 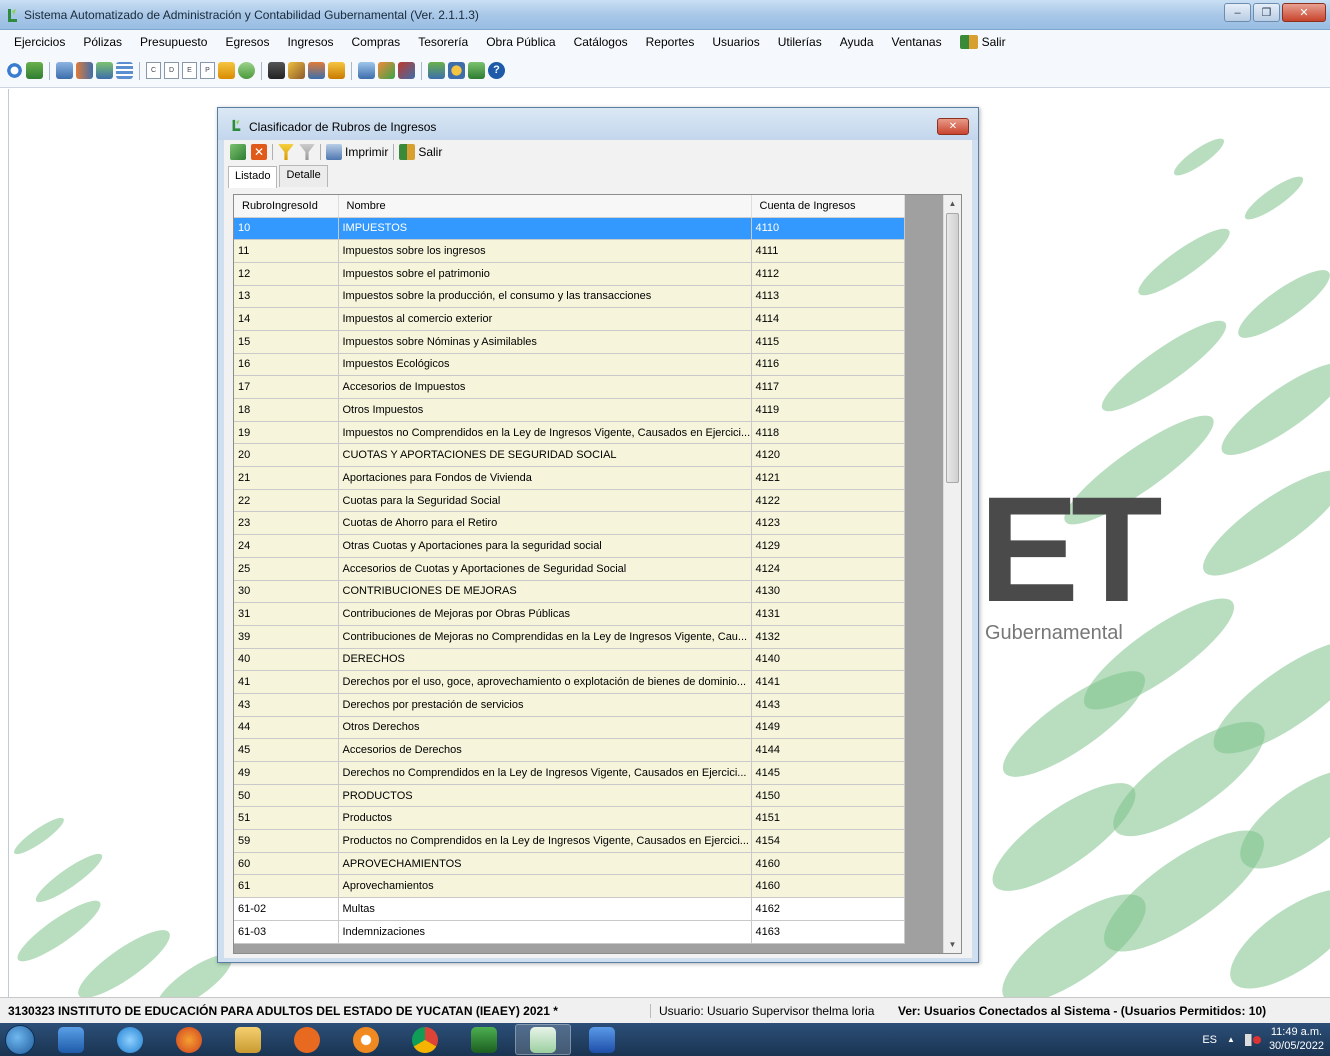 I want to click on menu-polizas: Pólizas, so click(x=102, y=42).